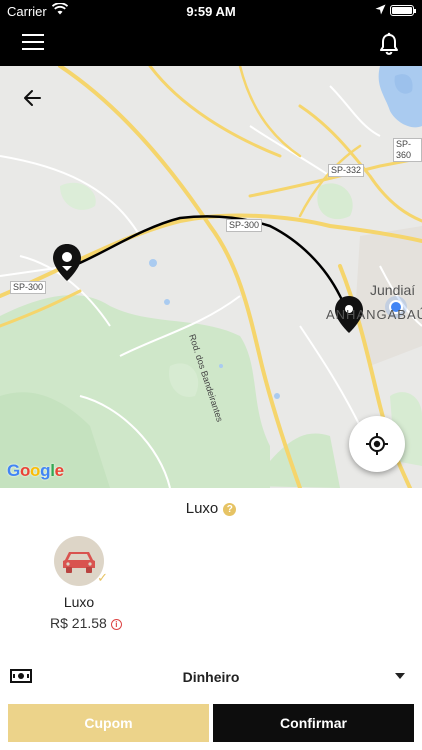 The width and height of the screenshot is (422, 750). What do you see at coordinates (380, 9) in the screenshot?
I see `location-arrow-icon` at bounding box center [380, 9].